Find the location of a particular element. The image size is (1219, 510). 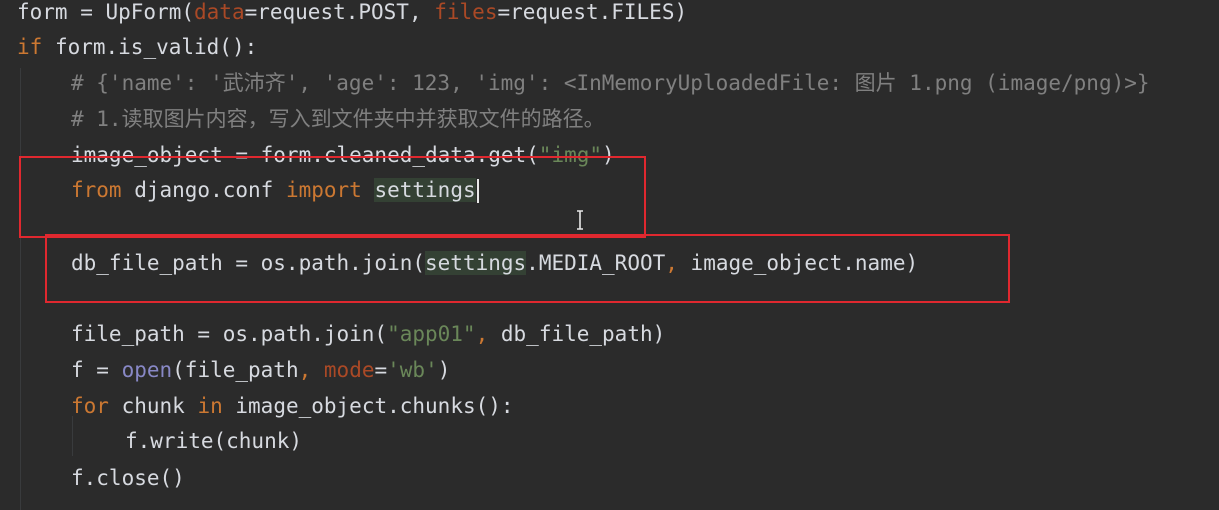

code-token: if is located at coordinates (30, 47).